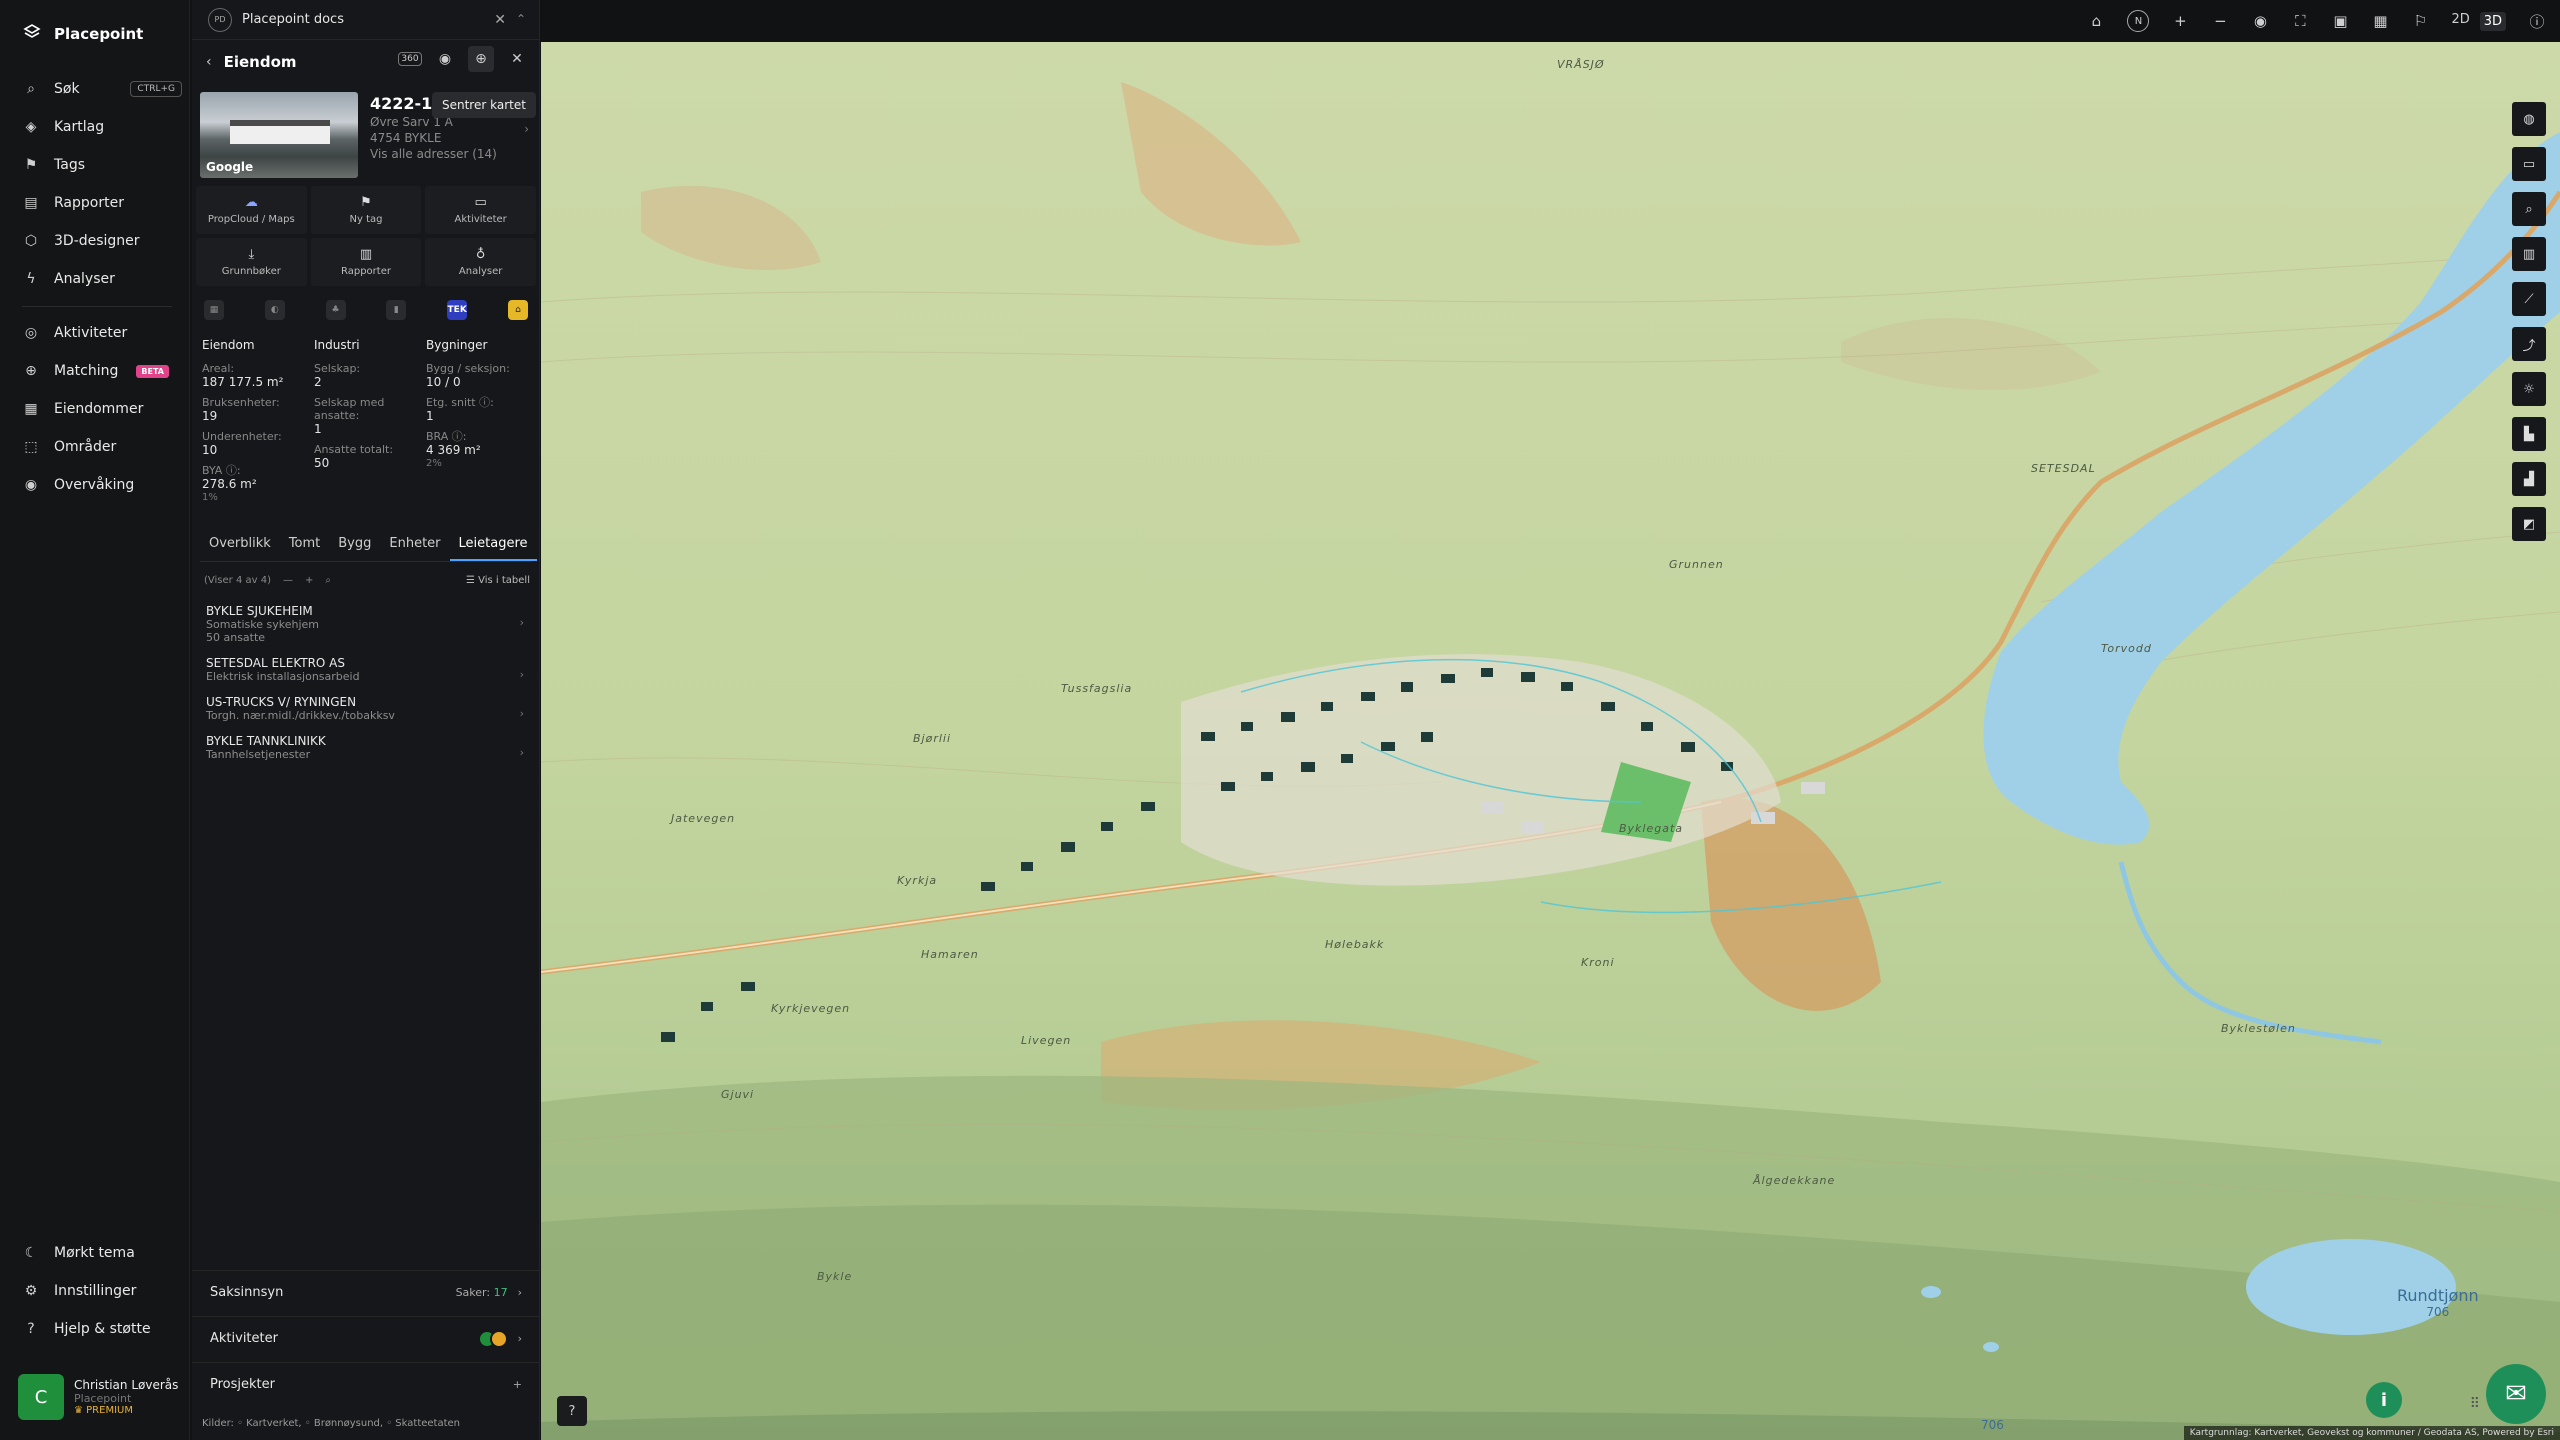 Image resolution: width=2560 pixels, height=1440 pixels. I want to click on aktiviteter-row: Aktiviteter ›, so click(366, 1338).